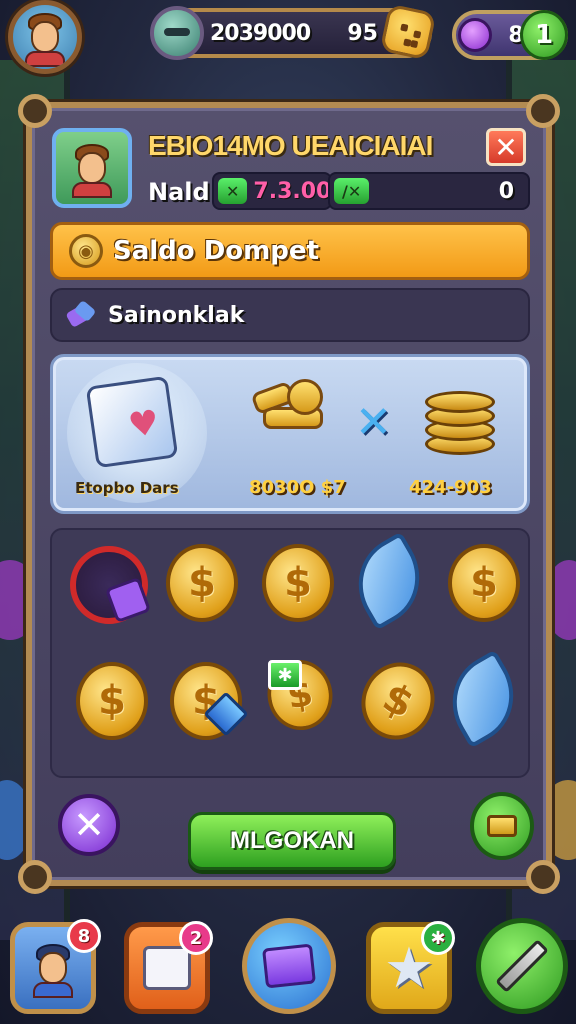 Image resolution: width=576 pixels, height=1024 pixels. Describe the element at coordinates (291, 171) in the screenshot. I see `panel-header: EBIO14MO UEAICIAIAI ✕ Nald ✕ 7.3.00 /✕ 0` at that location.